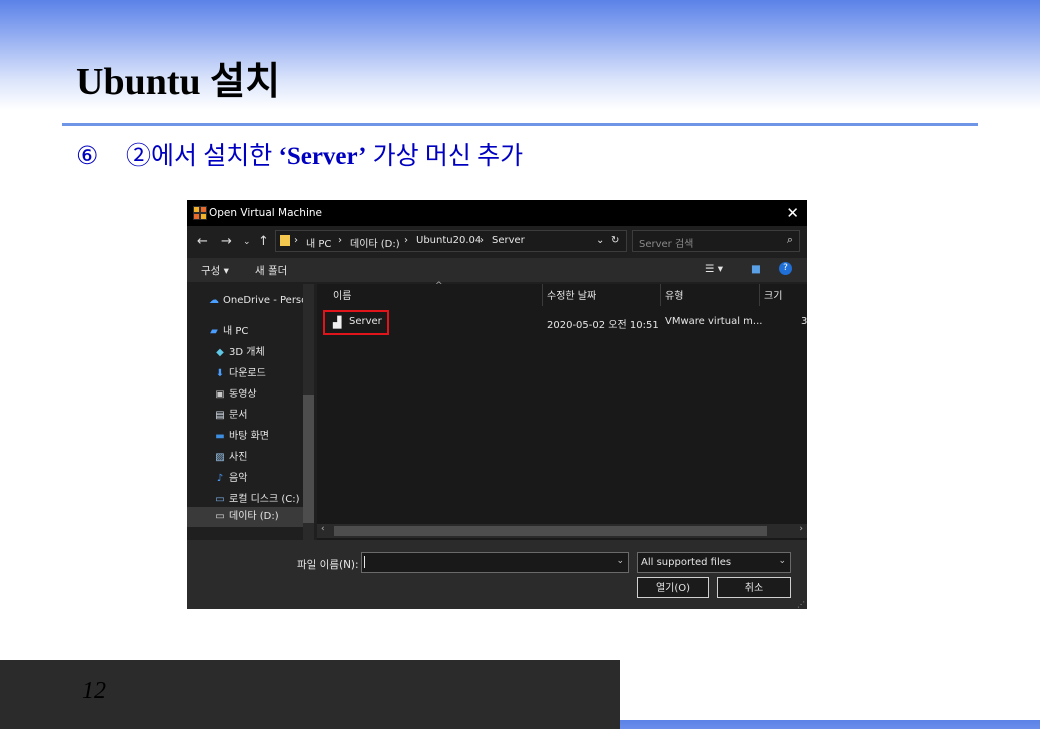  I want to click on breadcrumb-drive-d: 데이타 (D:), so click(375, 242).